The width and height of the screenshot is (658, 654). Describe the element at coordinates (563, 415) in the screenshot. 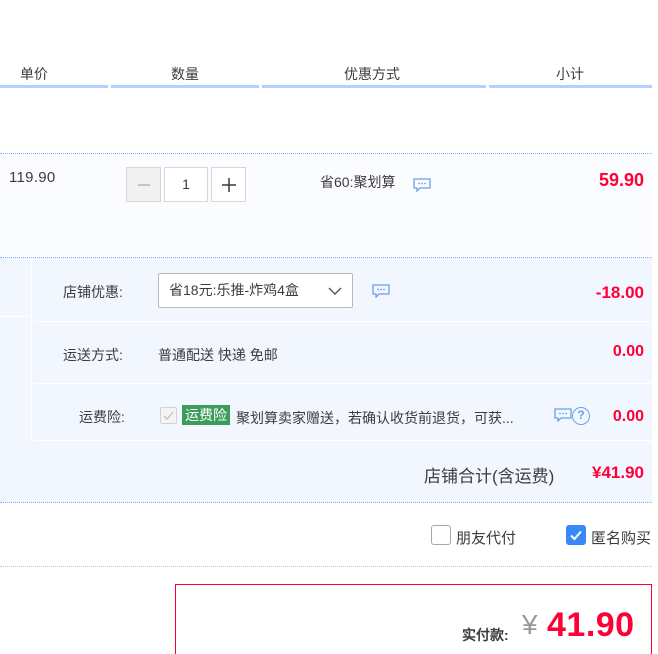

I see `insurance-chat-icon` at that location.